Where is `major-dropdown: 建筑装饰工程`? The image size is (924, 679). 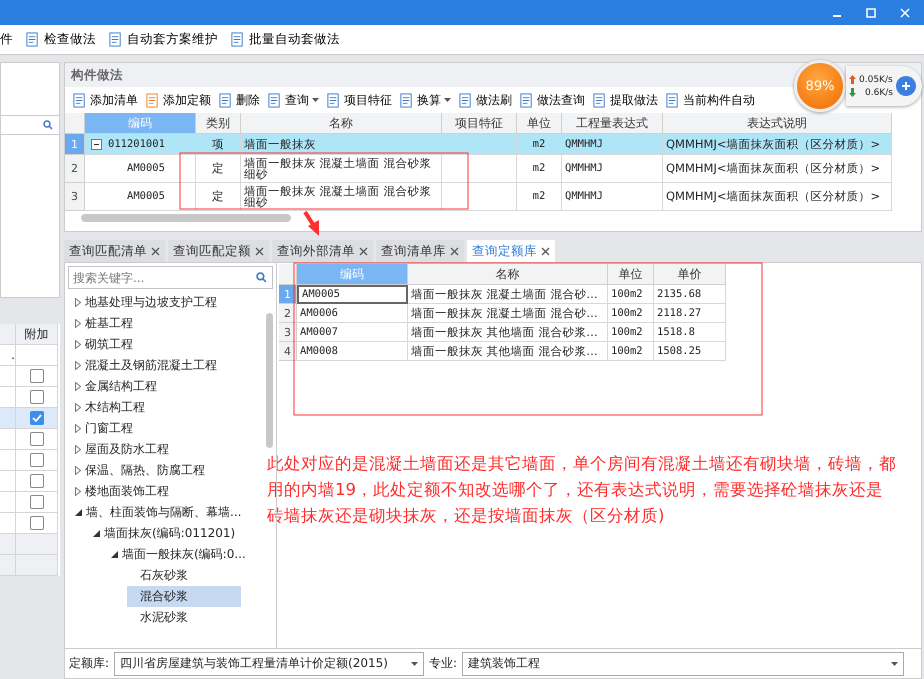
major-dropdown: 建筑装饰工程 is located at coordinates (683, 664).